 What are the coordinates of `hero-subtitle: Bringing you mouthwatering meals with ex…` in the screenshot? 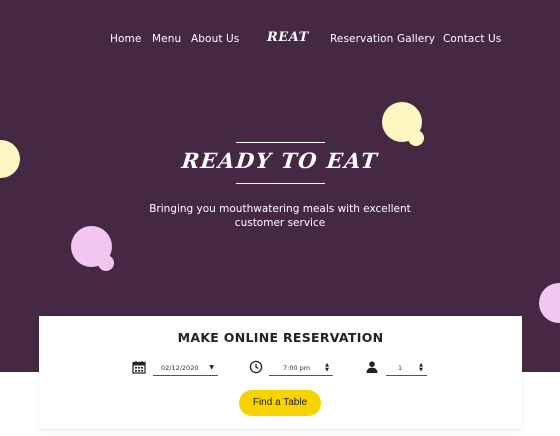 It's located at (280, 216).